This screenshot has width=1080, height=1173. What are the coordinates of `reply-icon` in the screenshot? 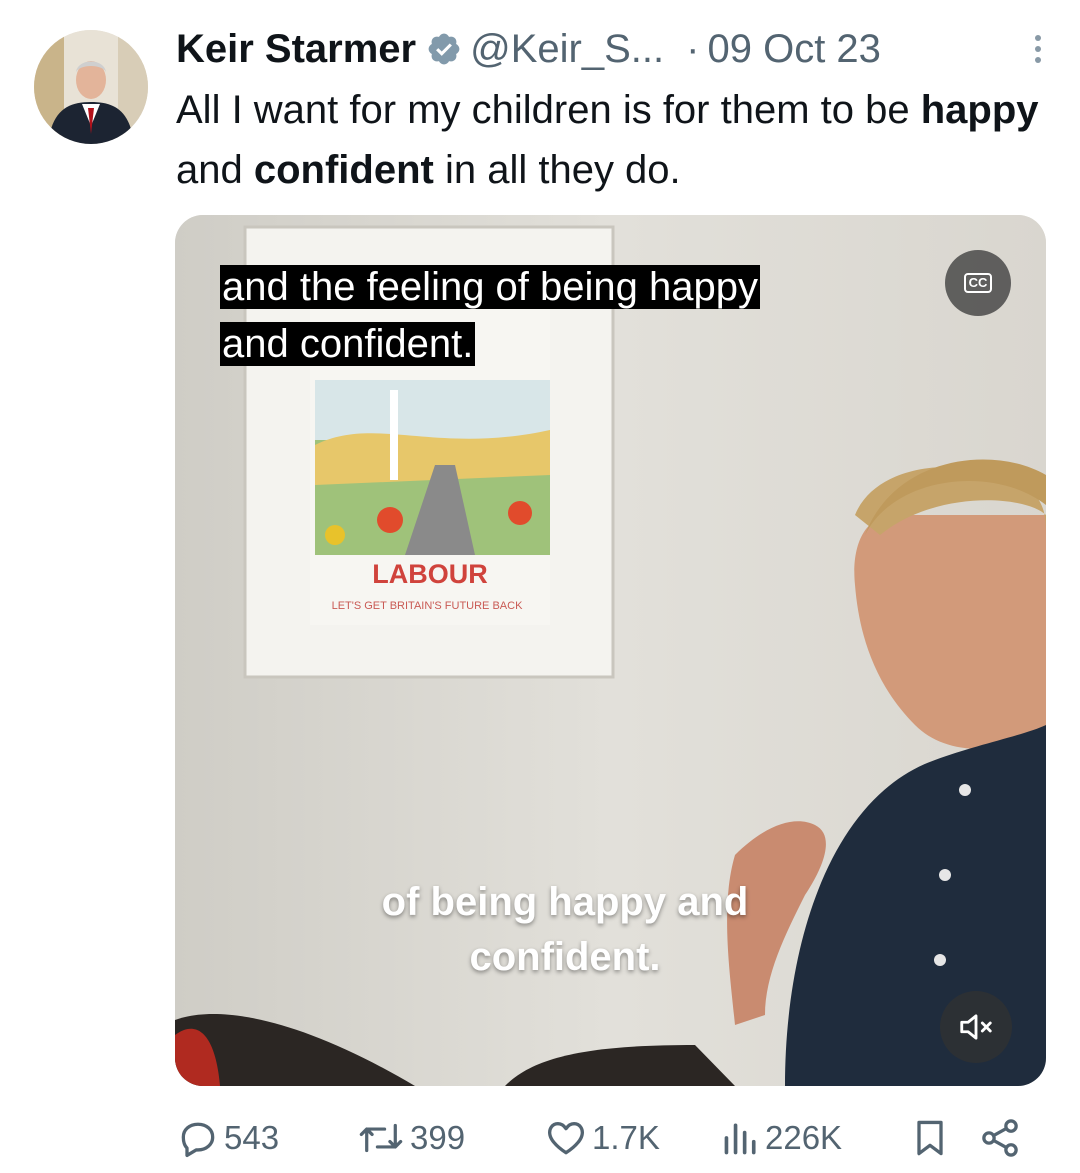 It's located at (198, 1140).